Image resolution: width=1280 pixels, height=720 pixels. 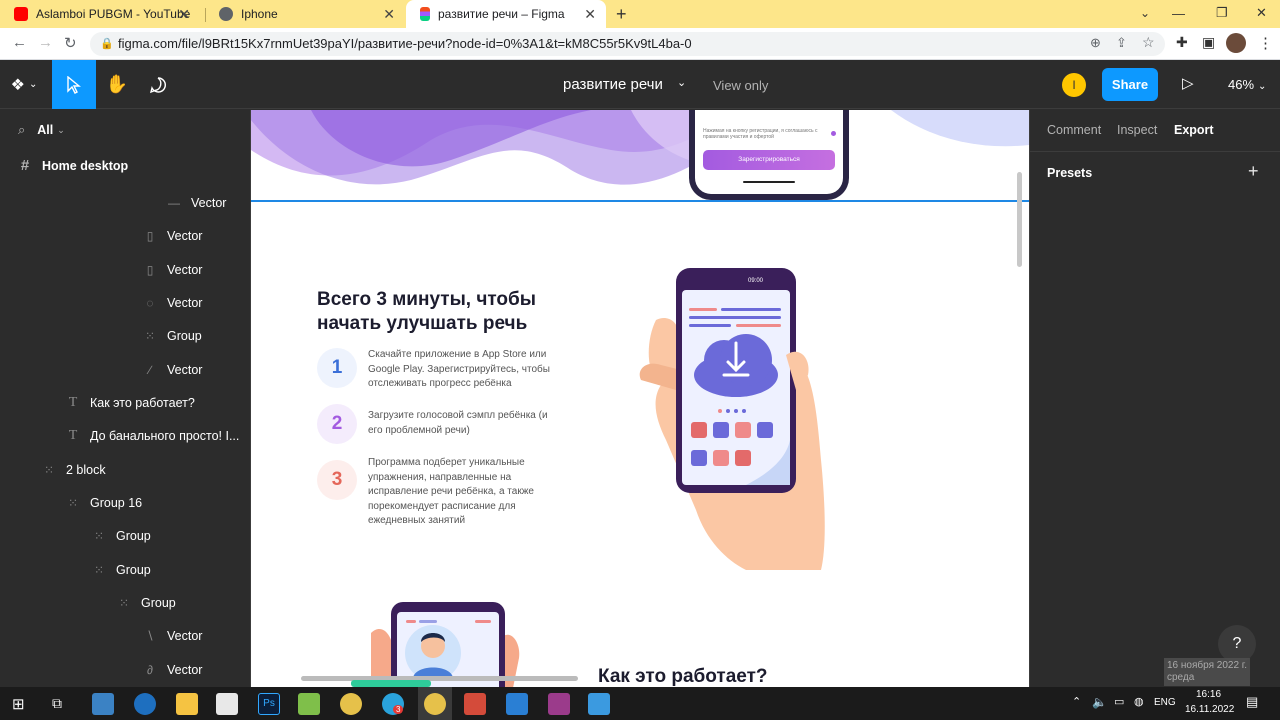 I want to click on volume-icon: 🔈, so click(x=1099, y=702).